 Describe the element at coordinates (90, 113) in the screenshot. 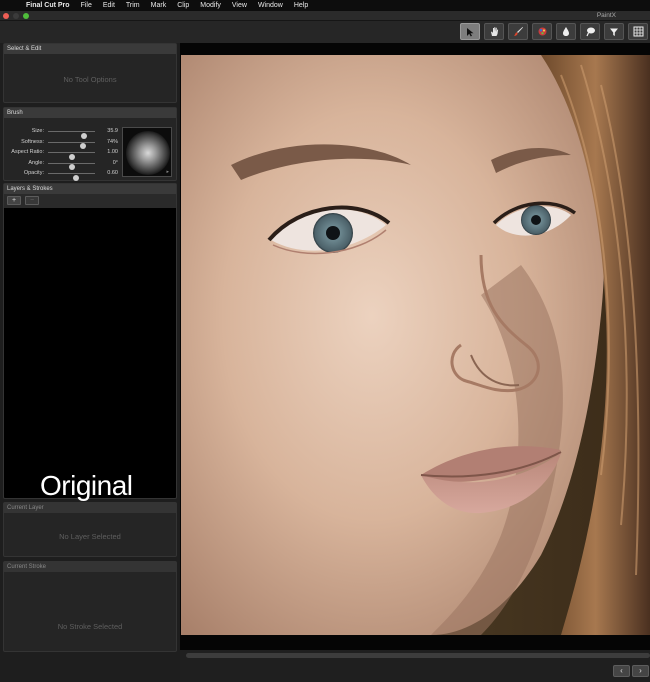

I see `panel-title: Brush` at that location.